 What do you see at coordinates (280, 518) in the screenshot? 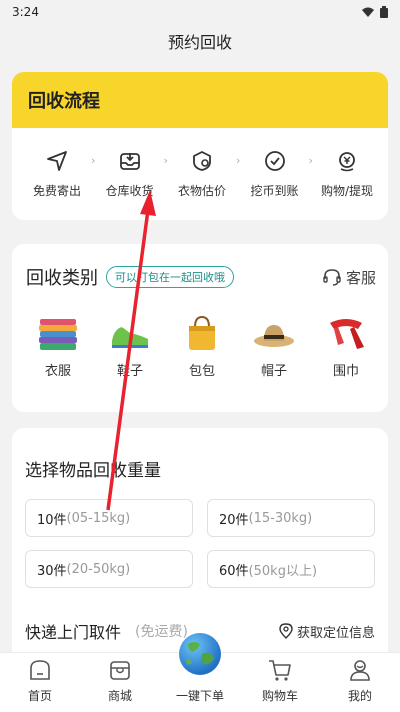
I see `option-sub: (15-30kg)` at bounding box center [280, 518].